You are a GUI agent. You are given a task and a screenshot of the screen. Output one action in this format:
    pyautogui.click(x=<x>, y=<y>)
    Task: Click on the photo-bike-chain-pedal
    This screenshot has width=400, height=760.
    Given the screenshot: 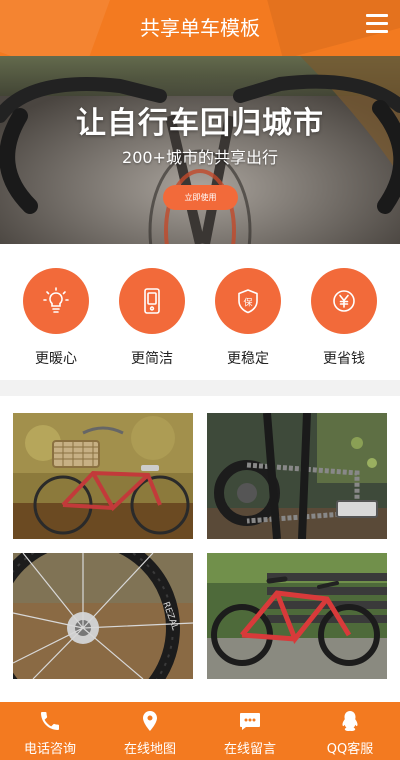 What is the action you would take?
    pyautogui.click(x=297, y=476)
    